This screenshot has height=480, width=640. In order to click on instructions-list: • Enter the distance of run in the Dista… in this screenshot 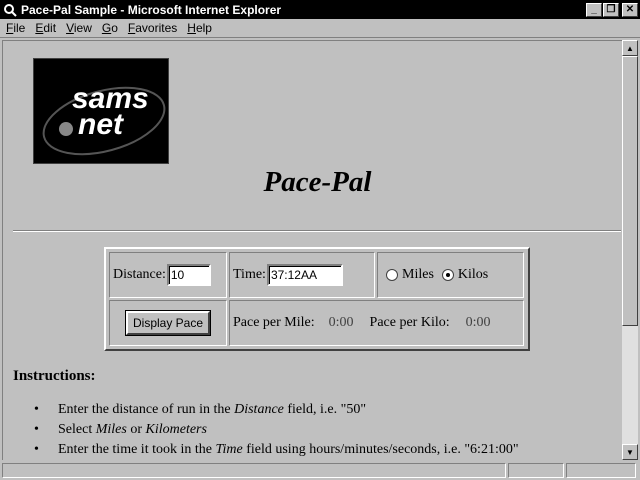, I will do `click(276, 430)`.